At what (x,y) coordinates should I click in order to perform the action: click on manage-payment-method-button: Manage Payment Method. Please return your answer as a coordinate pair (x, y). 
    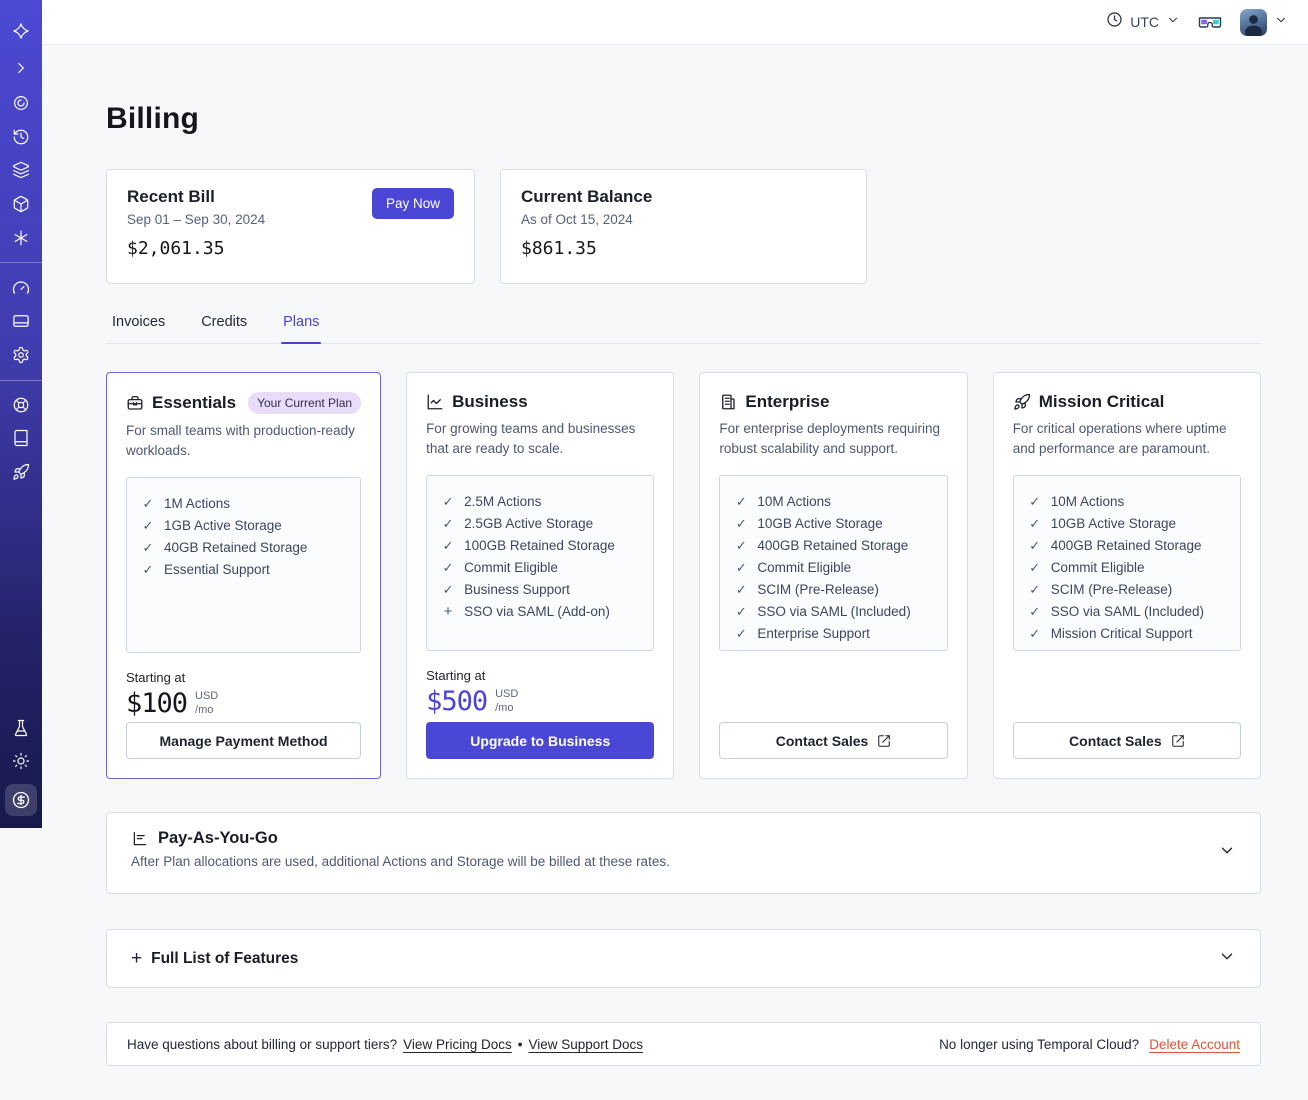
    Looking at the image, I should click on (244, 740).